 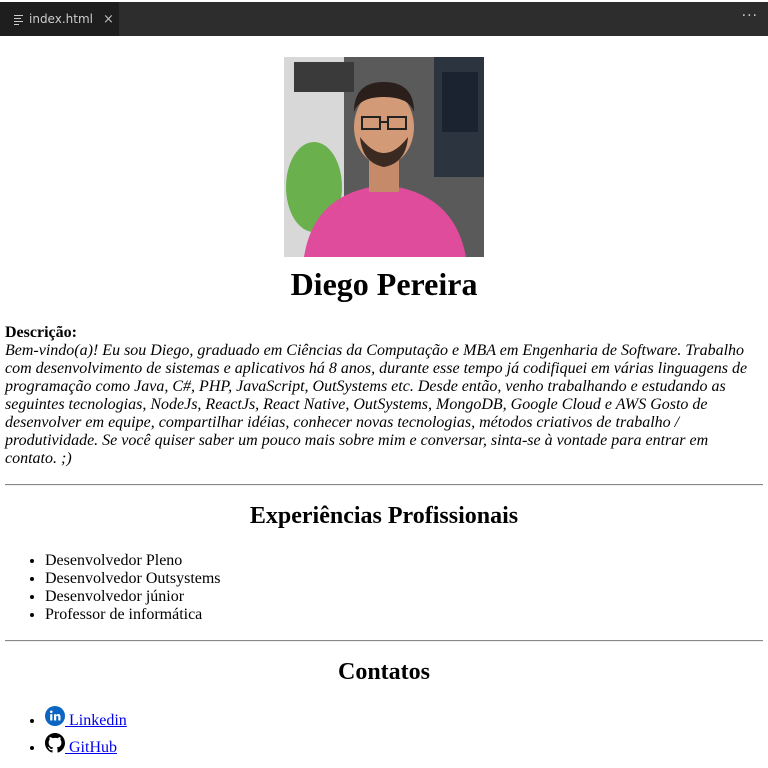 What do you see at coordinates (108, 19) in the screenshot?
I see `close-icon: ×` at bounding box center [108, 19].